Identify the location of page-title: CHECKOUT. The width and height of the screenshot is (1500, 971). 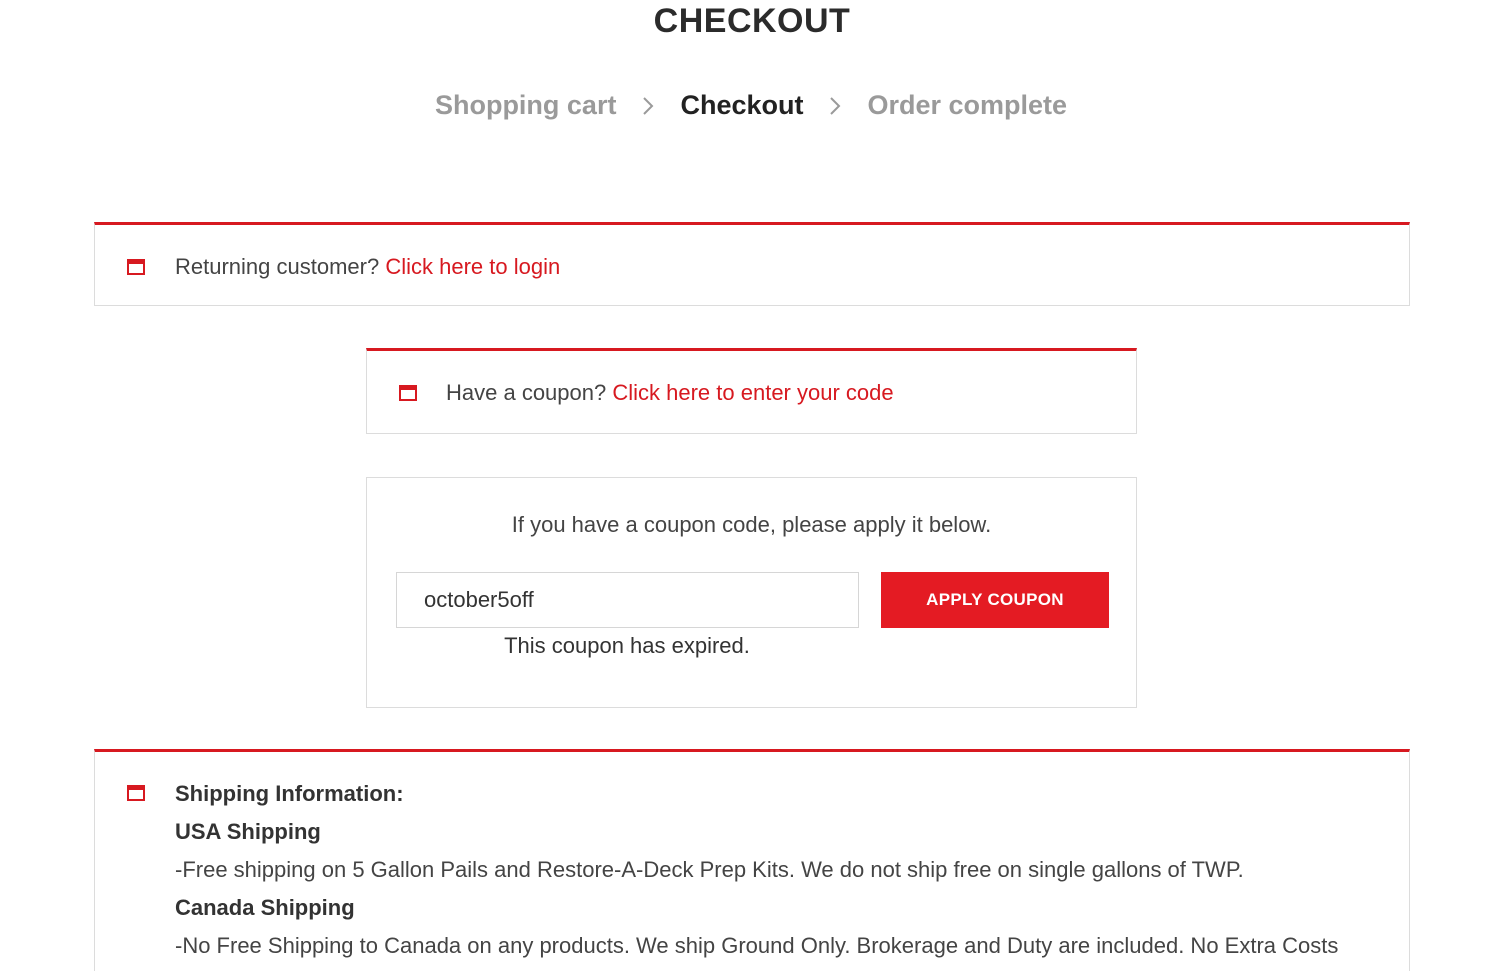
(752, 21).